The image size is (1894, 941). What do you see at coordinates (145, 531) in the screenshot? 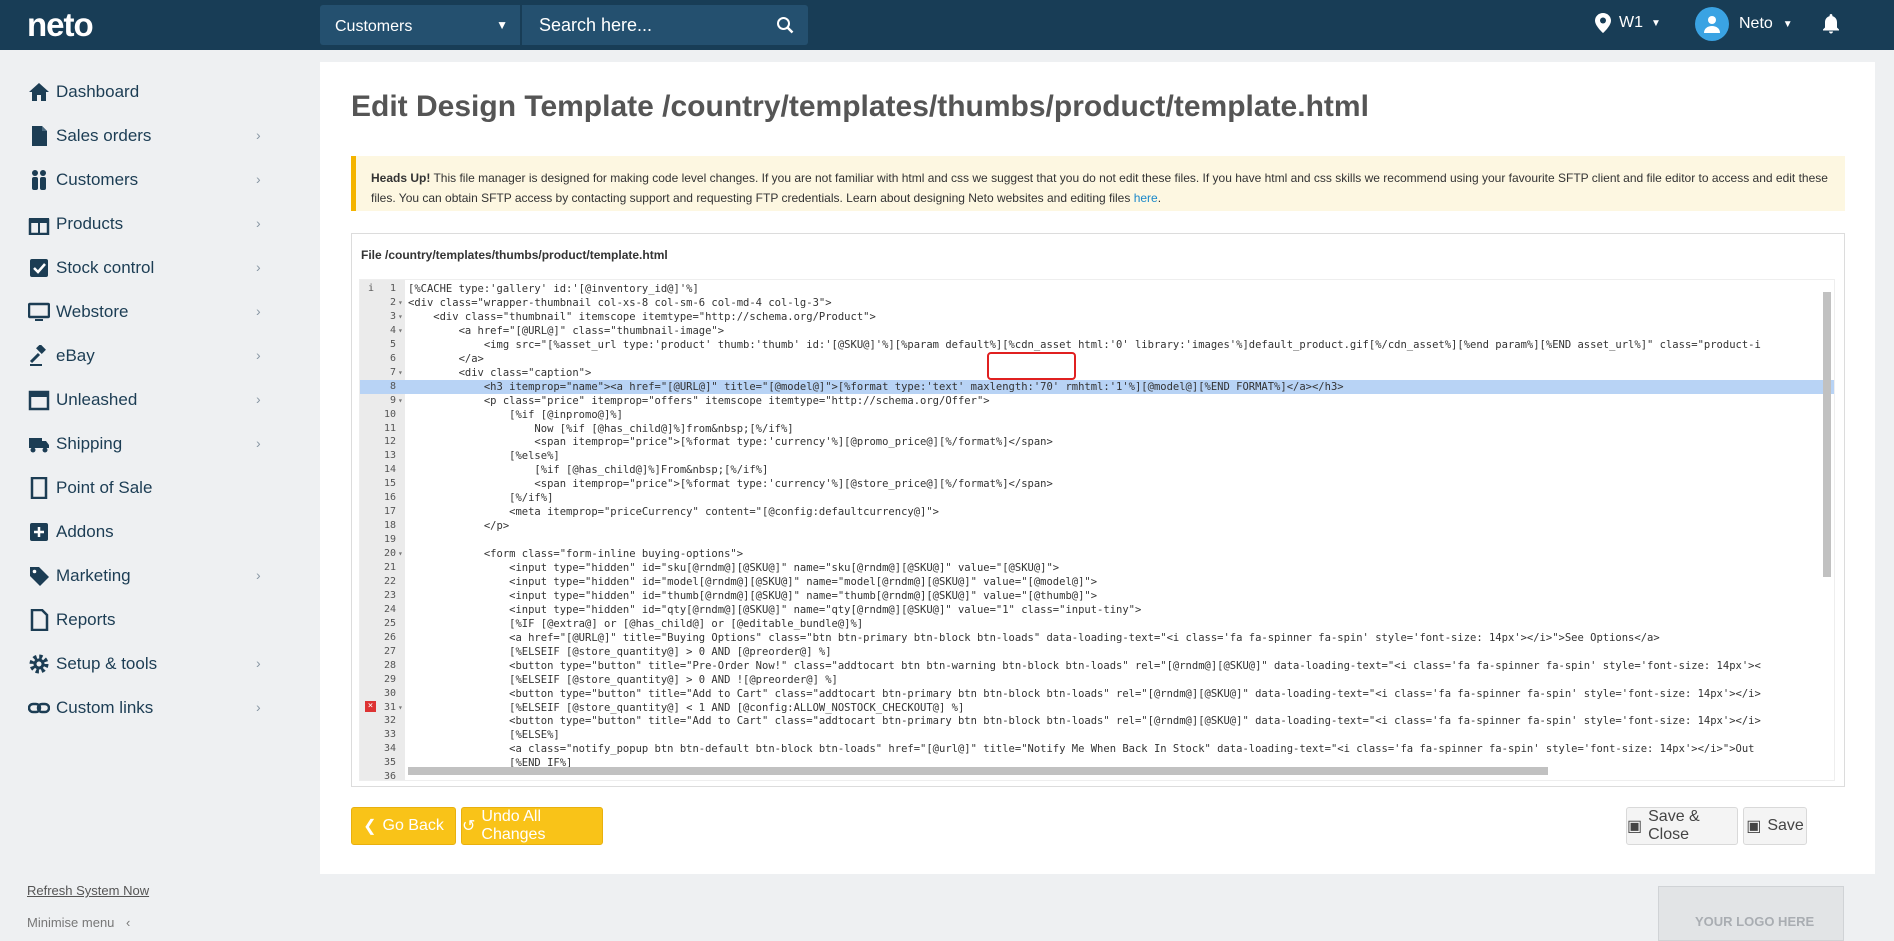
I see `sidebar-item-addons: Addons` at bounding box center [145, 531].